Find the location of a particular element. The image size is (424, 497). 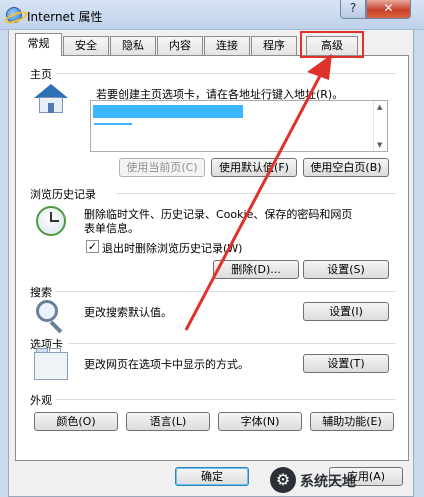

internet-explorer-icon is located at coordinates (14, 15).